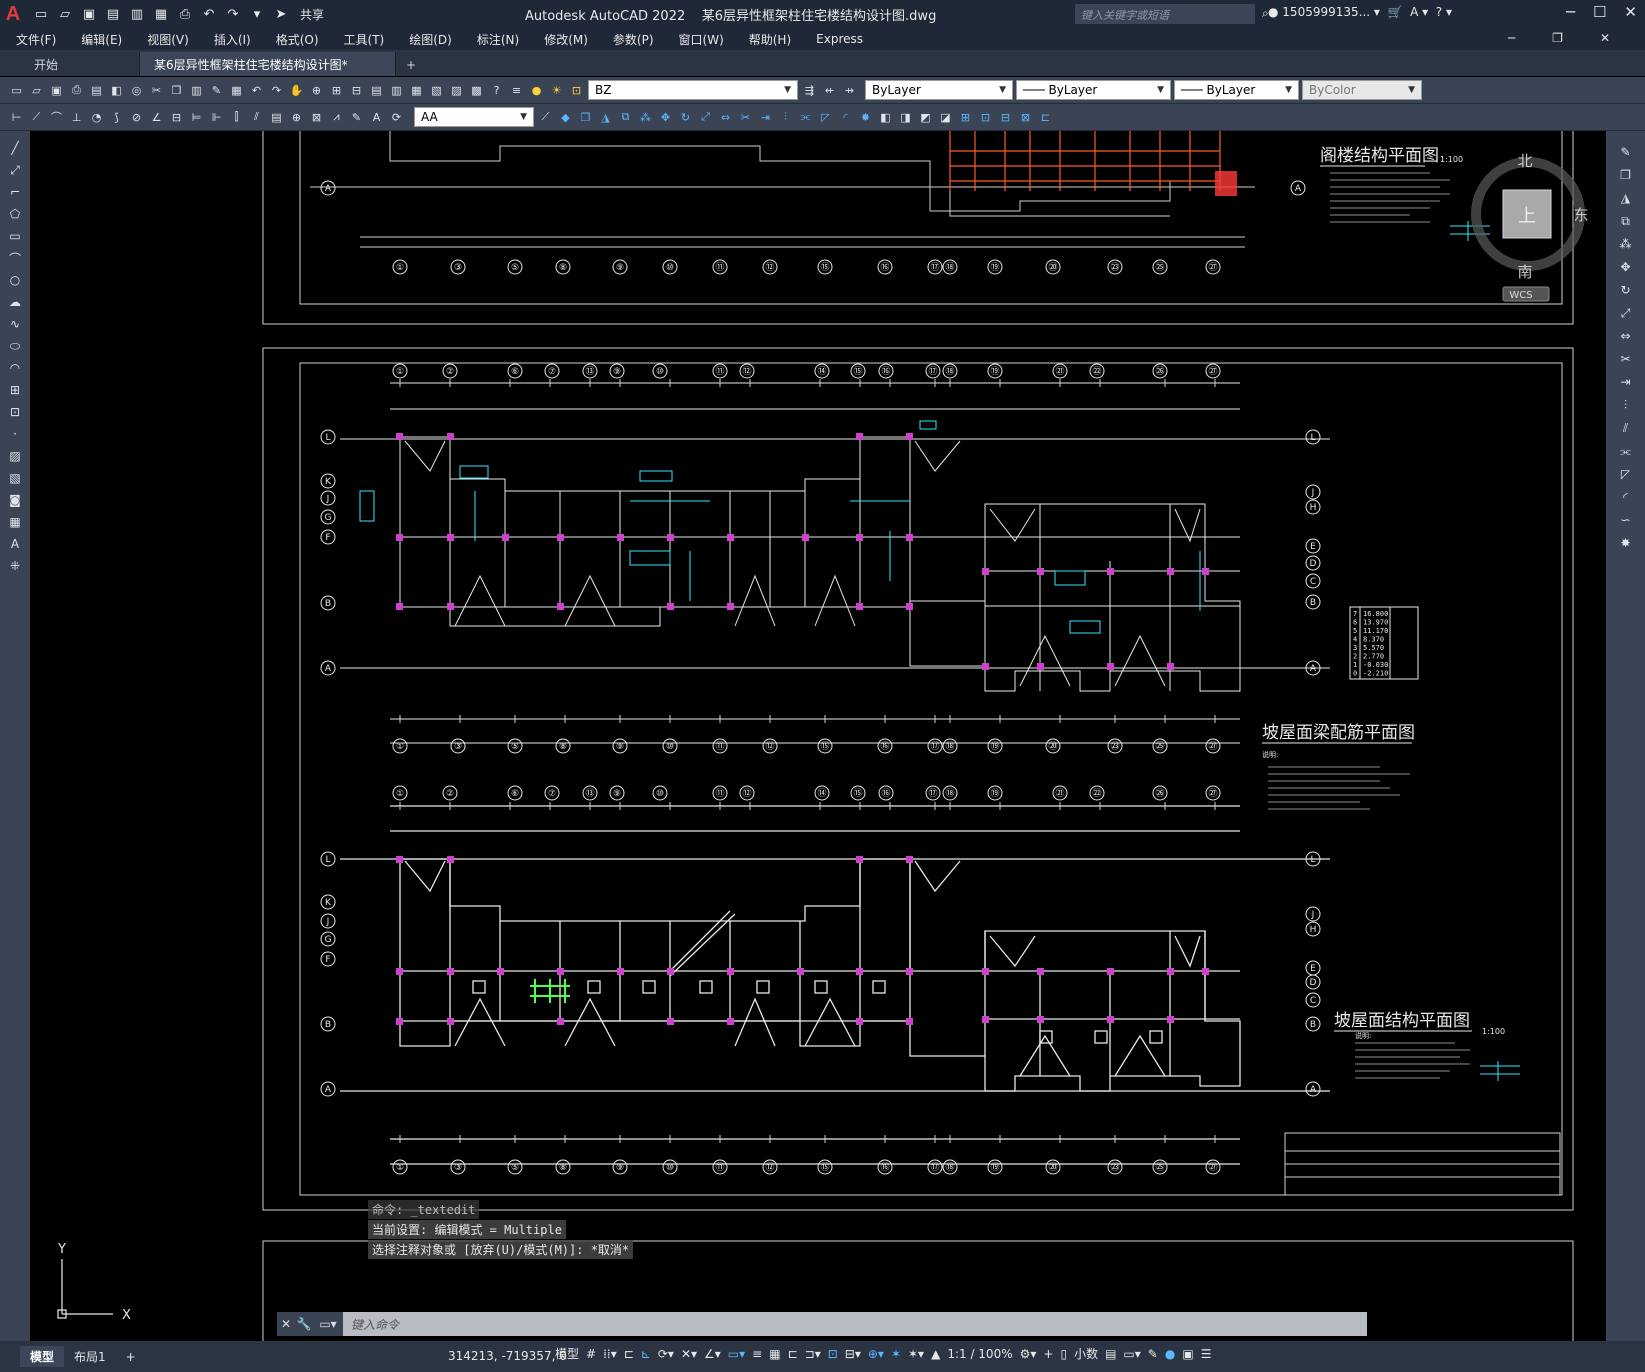 The width and height of the screenshot is (1645, 1372). What do you see at coordinates (1165, 14) in the screenshot?
I see `search-input: 键入关键字或短语` at bounding box center [1165, 14].